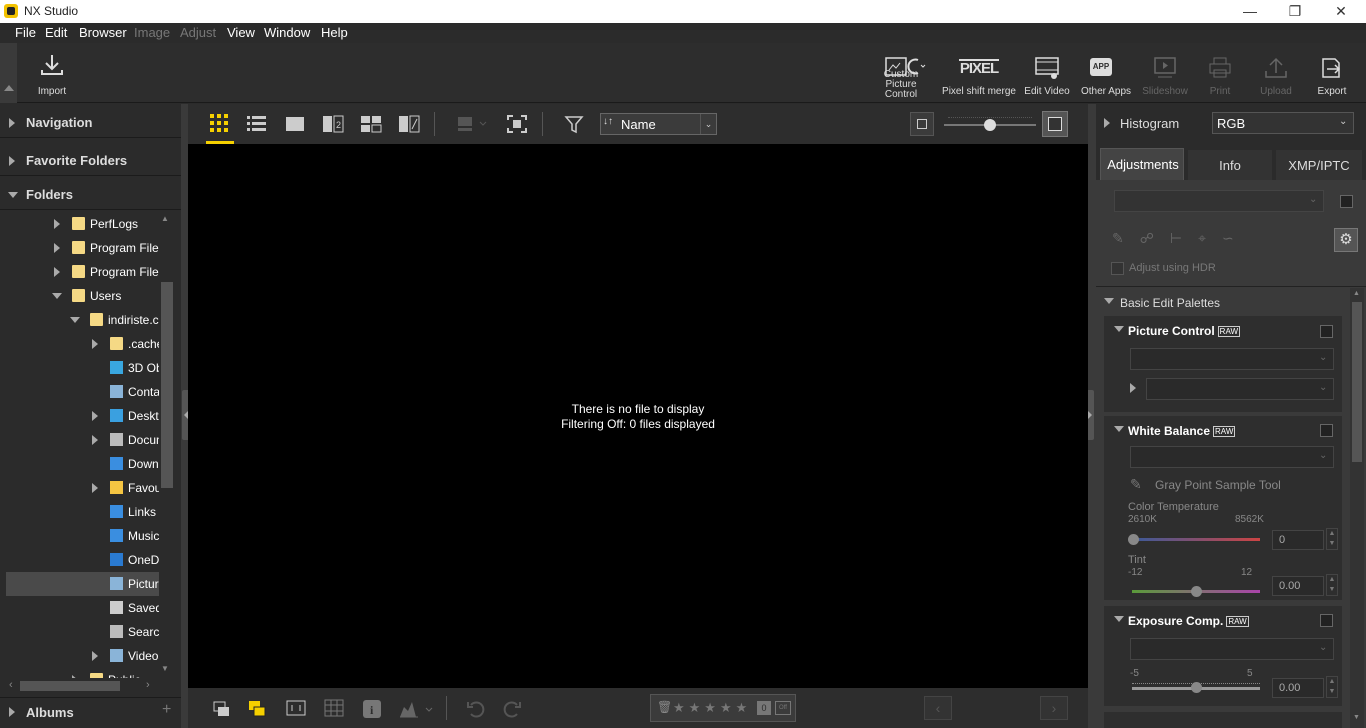 The image size is (1366, 728). I want to click on spot-tool-icon: ✎, so click(1126, 238).